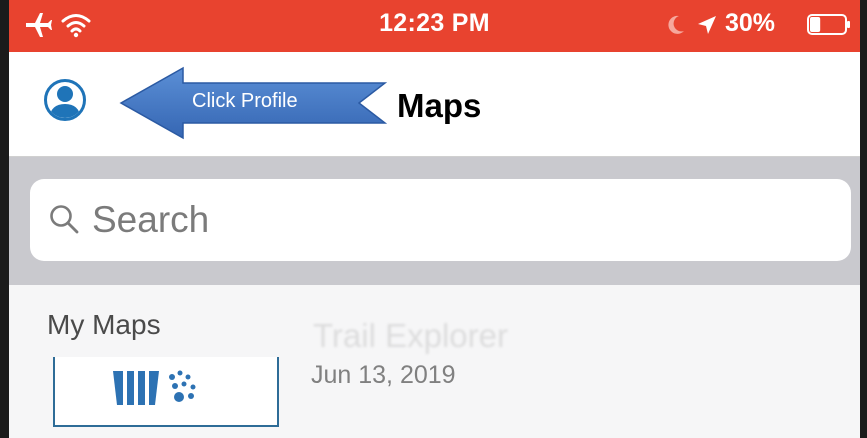 The image size is (867, 438). What do you see at coordinates (154, 387) in the screenshot?
I see `basket-dots-icon` at bounding box center [154, 387].